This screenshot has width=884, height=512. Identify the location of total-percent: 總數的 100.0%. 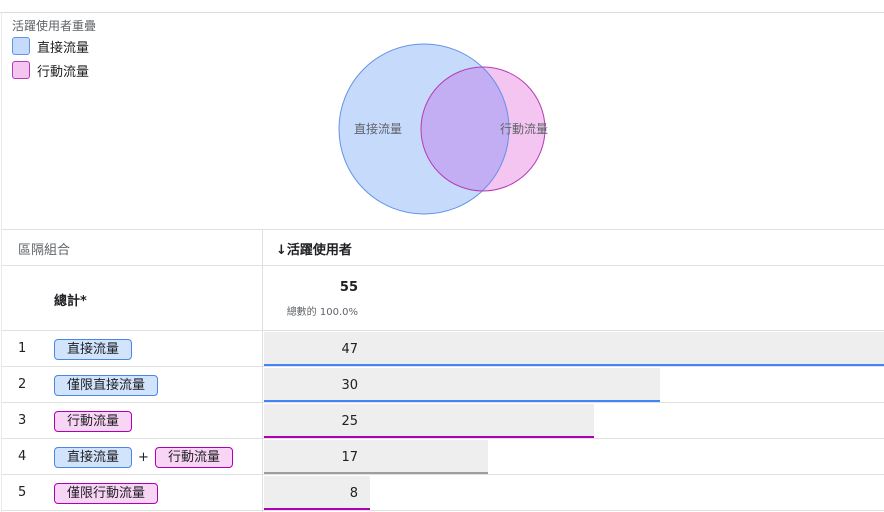
(322, 312).